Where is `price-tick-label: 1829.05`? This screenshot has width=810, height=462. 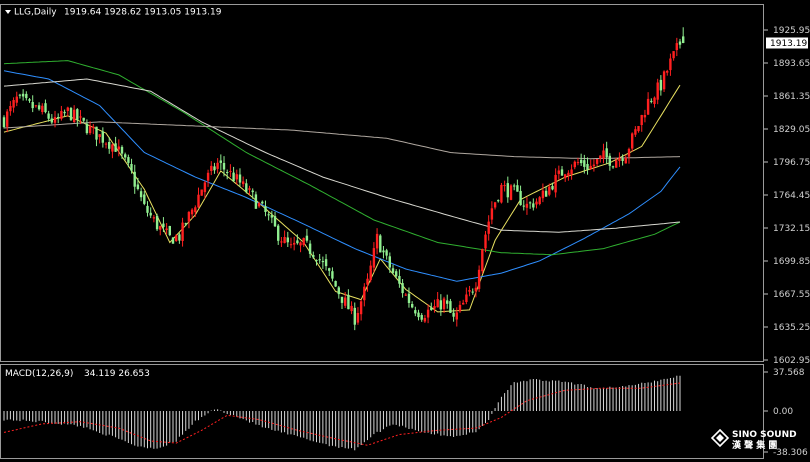 price-tick-label: 1829.05 is located at coordinates (791, 130).